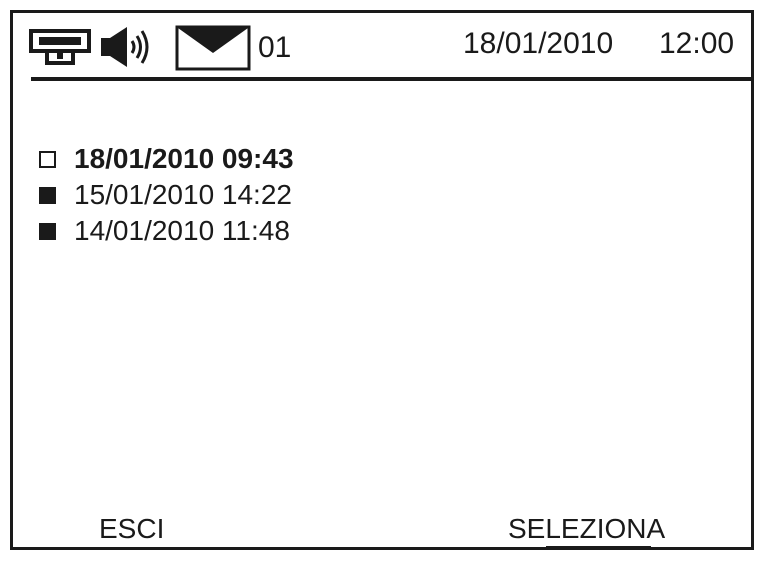 Image resolution: width=768 pixels, height=562 pixels. Describe the element at coordinates (275, 47) in the screenshot. I see `message-count: 01` at that location.